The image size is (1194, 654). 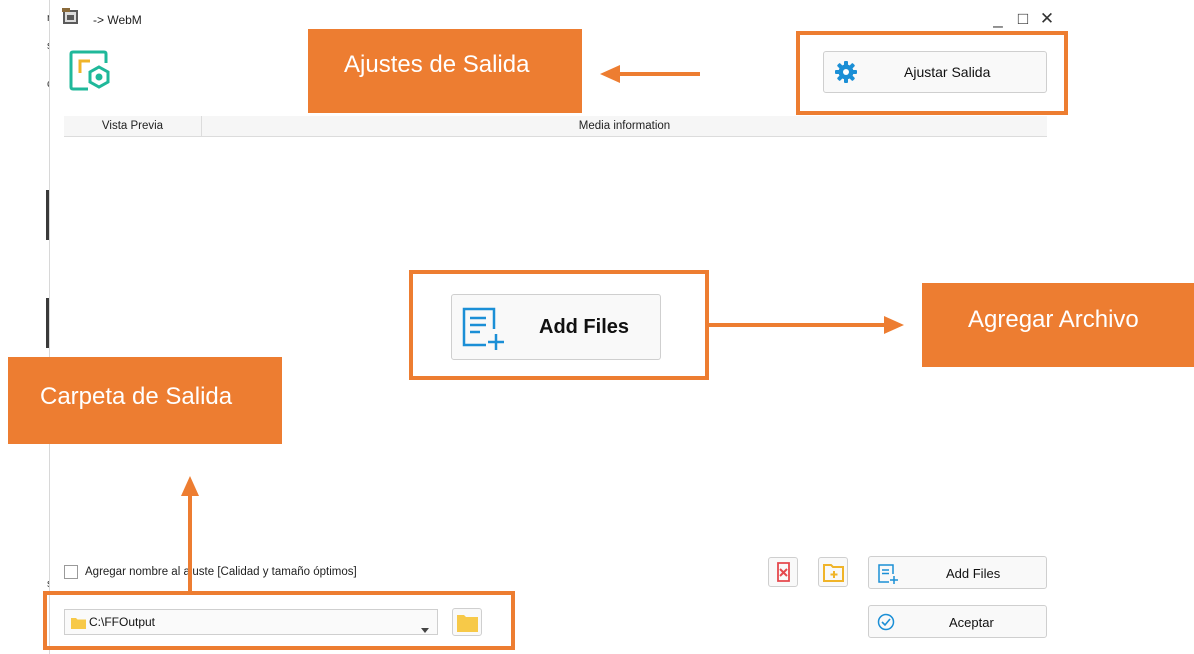 I want to click on arrowhead-settings, so click(x=610, y=74).